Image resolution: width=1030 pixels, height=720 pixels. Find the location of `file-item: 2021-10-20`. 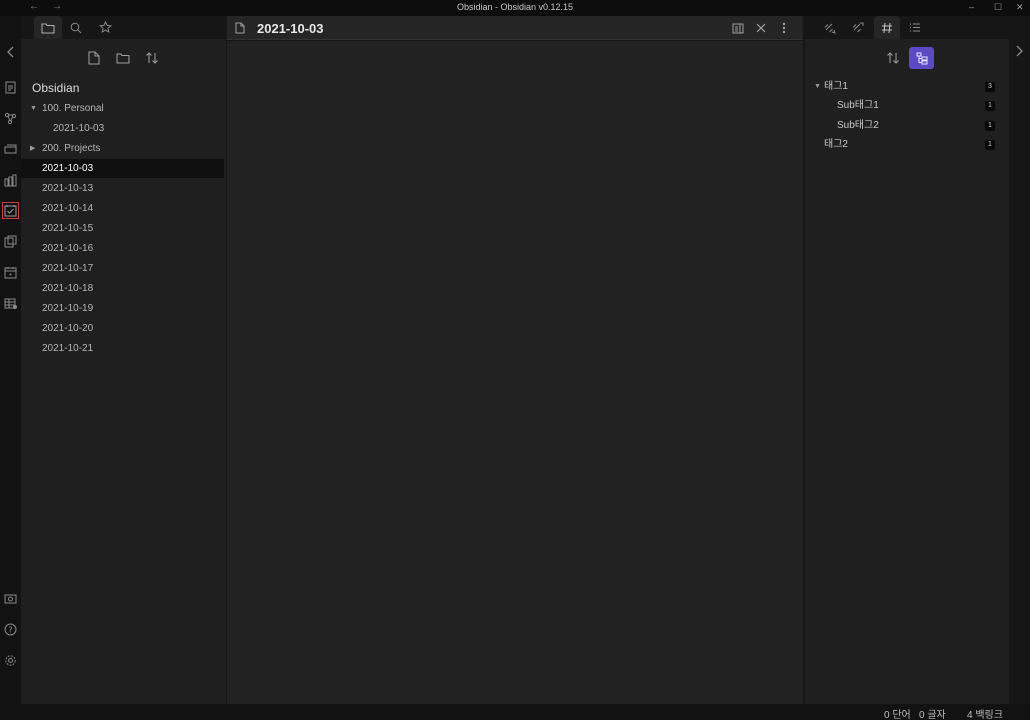

file-item: 2021-10-20 is located at coordinates (122, 328).